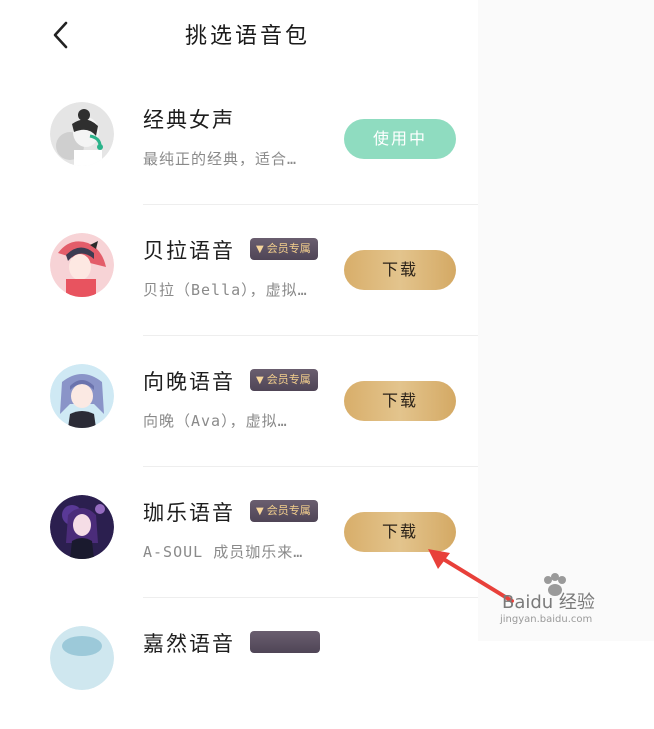  I want to click on member-badge, so click(285, 642).